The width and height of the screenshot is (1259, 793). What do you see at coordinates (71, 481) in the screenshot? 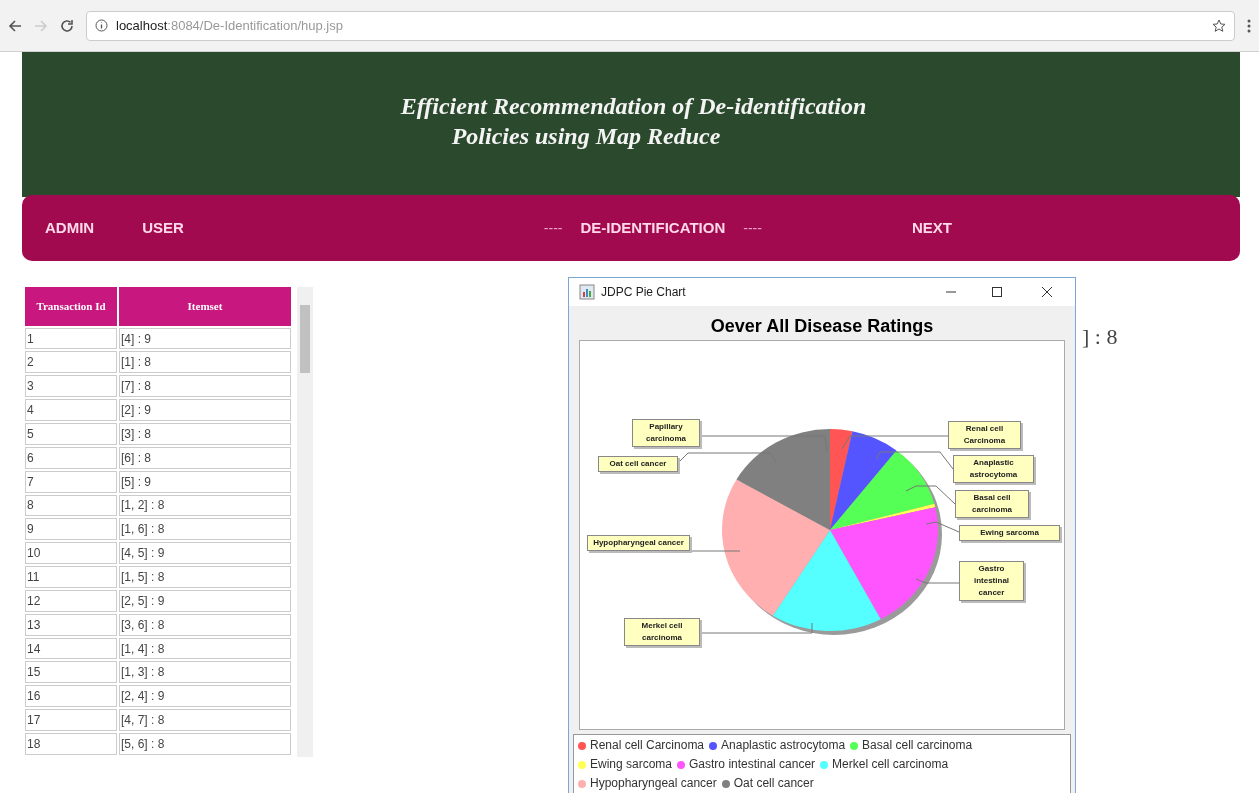
I see `table-cell: 7` at bounding box center [71, 481].